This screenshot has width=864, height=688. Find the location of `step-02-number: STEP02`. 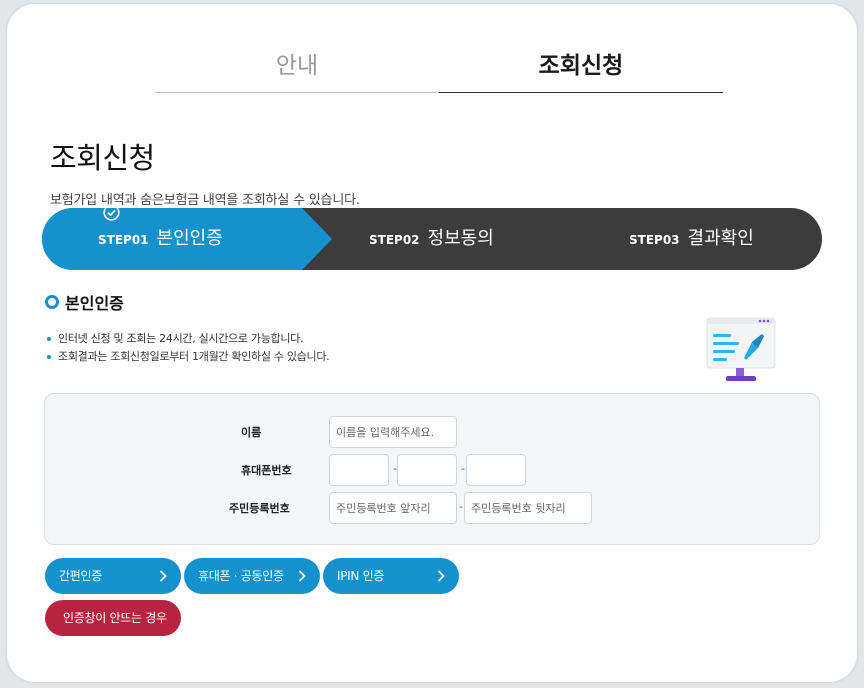

step-02-number: STEP02 is located at coordinates (394, 240).